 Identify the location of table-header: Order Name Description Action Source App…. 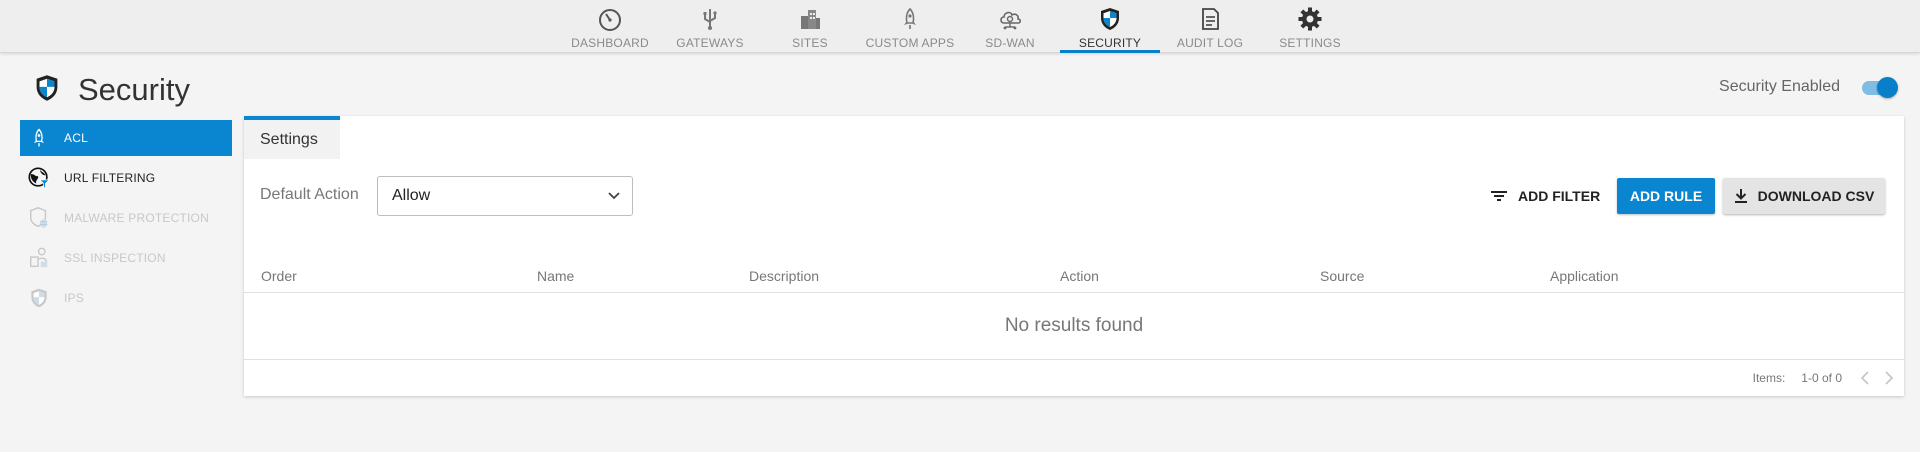
(1074, 276).